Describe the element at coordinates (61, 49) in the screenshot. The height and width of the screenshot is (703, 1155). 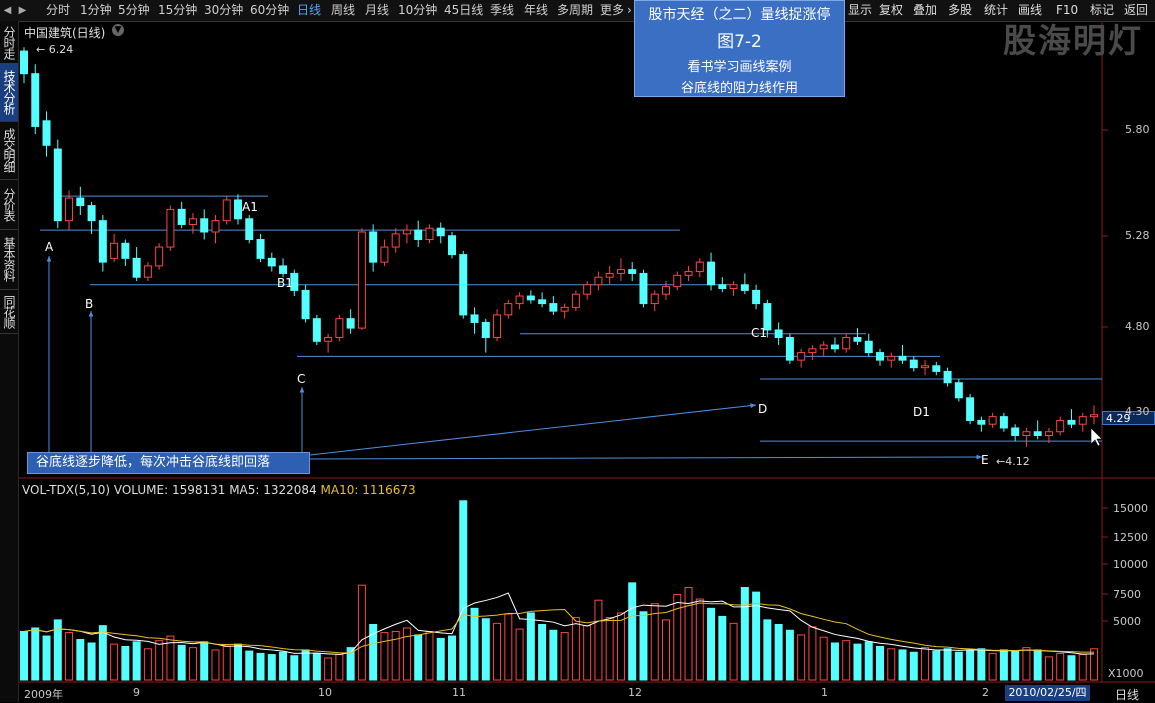
I see `high-price-value: 6.24` at that location.